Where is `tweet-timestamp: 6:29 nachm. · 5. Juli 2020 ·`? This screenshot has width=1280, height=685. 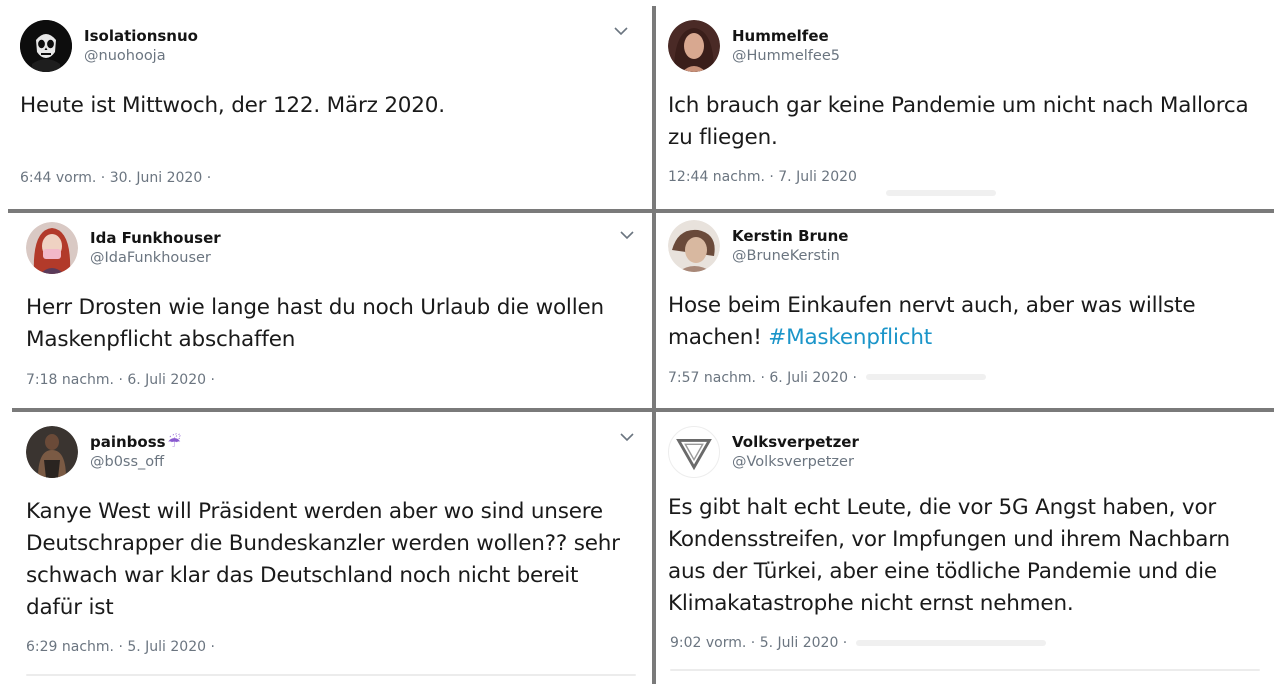
tweet-timestamp: 6:29 nachm. · 5. Juli 2020 · is located at coordinates (120, 647).